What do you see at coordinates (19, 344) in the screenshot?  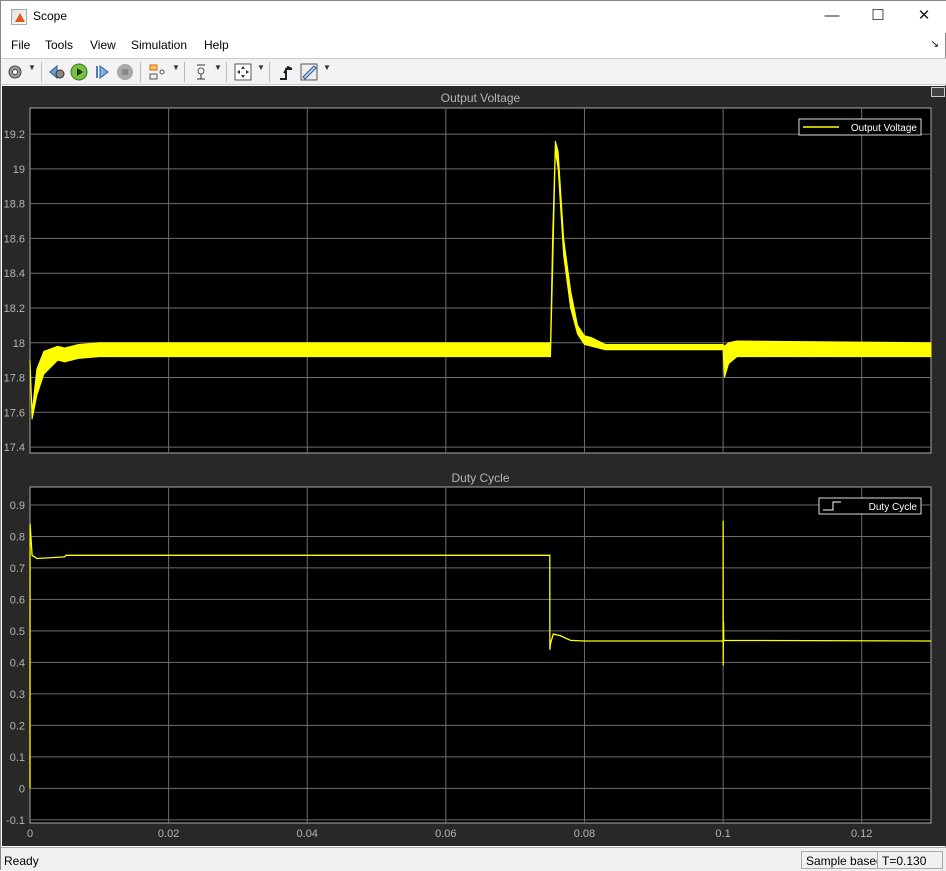 I see `y-tick-label: 18` at bounding box center [19, 344].